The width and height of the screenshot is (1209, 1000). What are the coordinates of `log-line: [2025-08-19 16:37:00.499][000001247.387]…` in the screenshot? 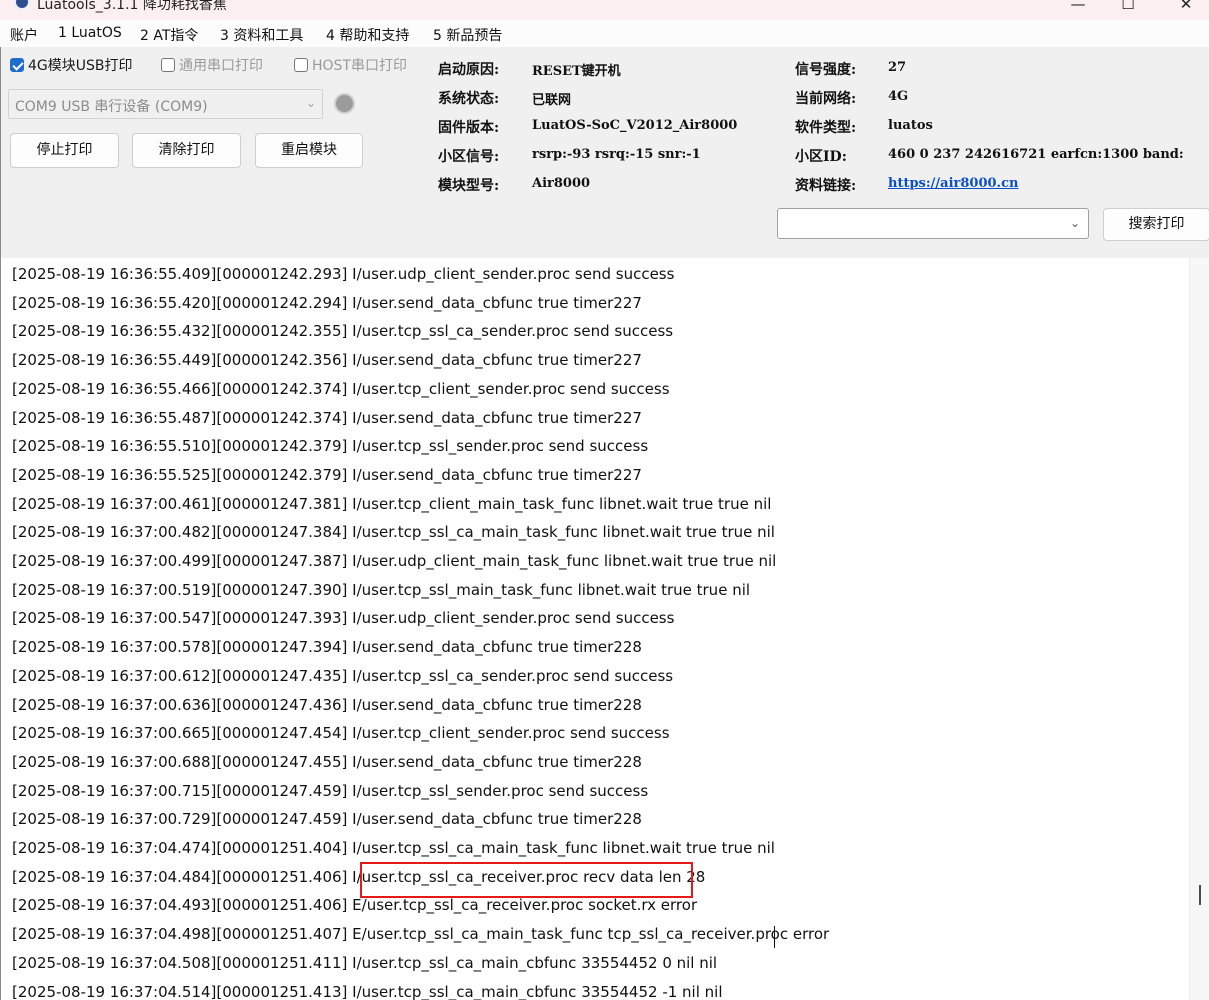 It's located at (394, 561).